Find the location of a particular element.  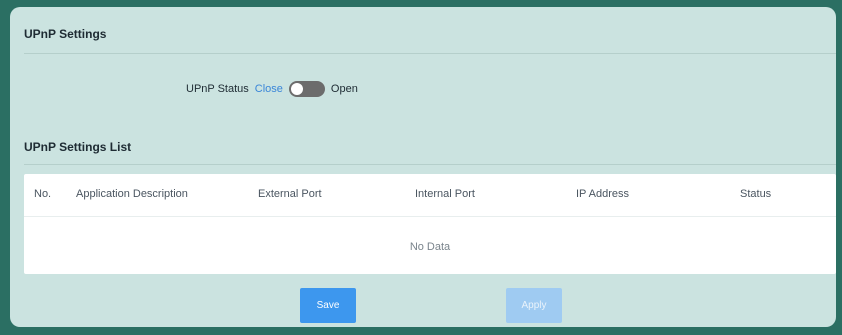

upnp-settings-title: UPnP Settings is located at coordinates (65, 34).